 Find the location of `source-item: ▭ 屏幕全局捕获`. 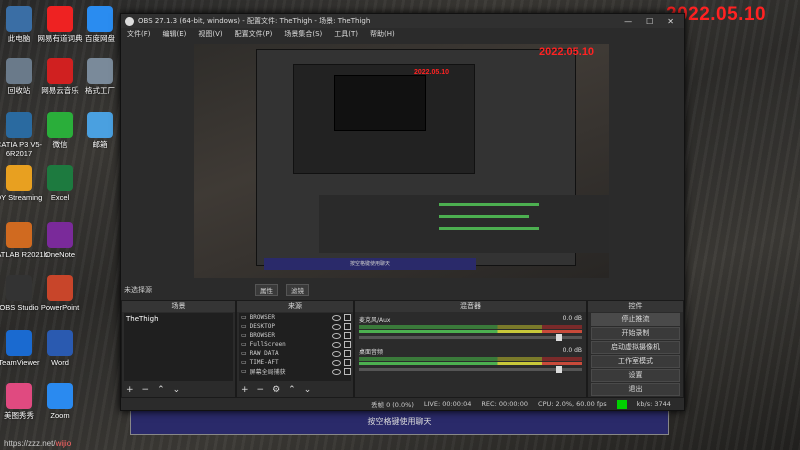

source-item: ▭ 屏幕全局捕获 is located at coordinates (295, 371).